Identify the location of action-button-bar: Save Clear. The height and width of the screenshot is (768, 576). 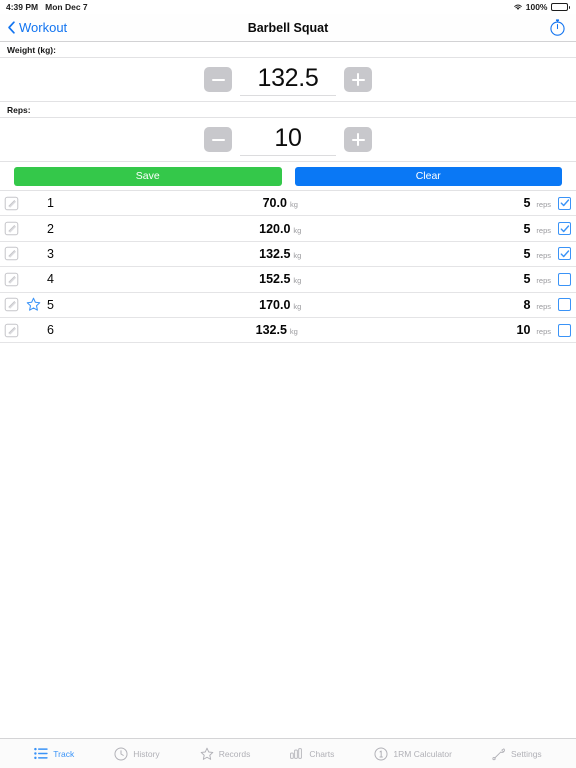
(288, 176).